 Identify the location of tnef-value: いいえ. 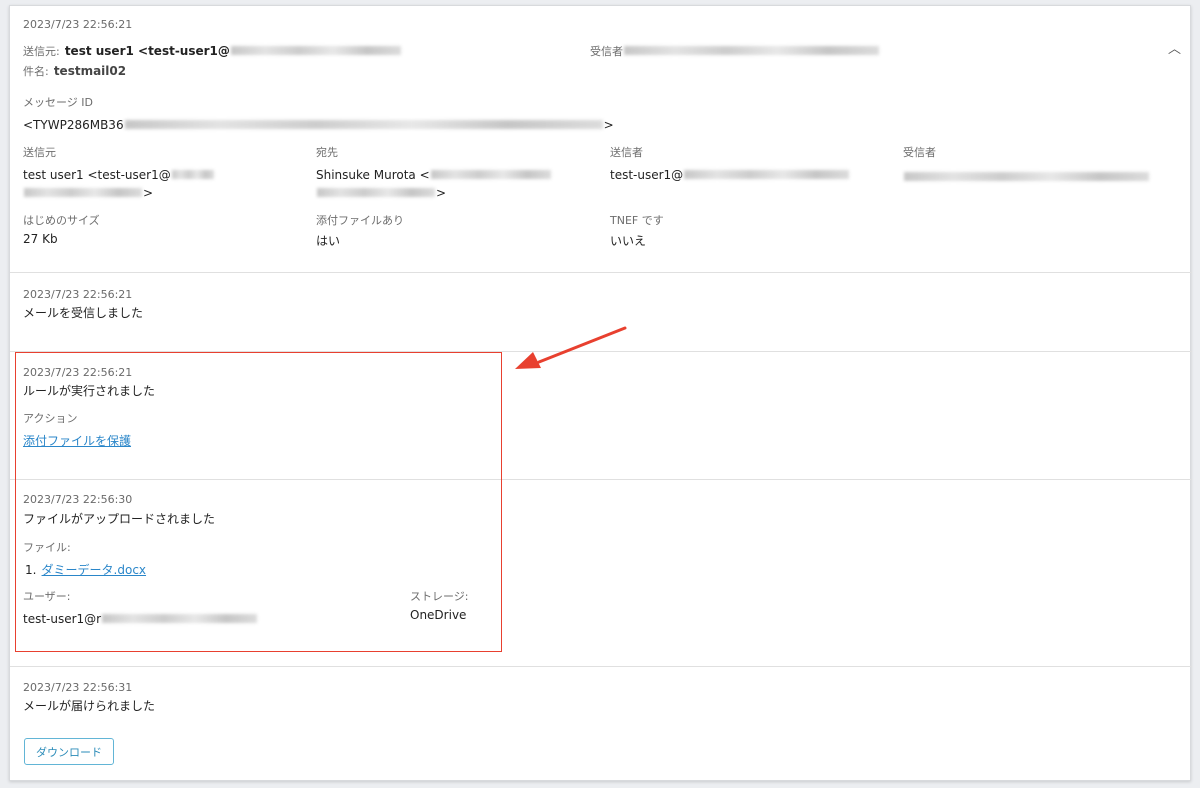
(628, 241).